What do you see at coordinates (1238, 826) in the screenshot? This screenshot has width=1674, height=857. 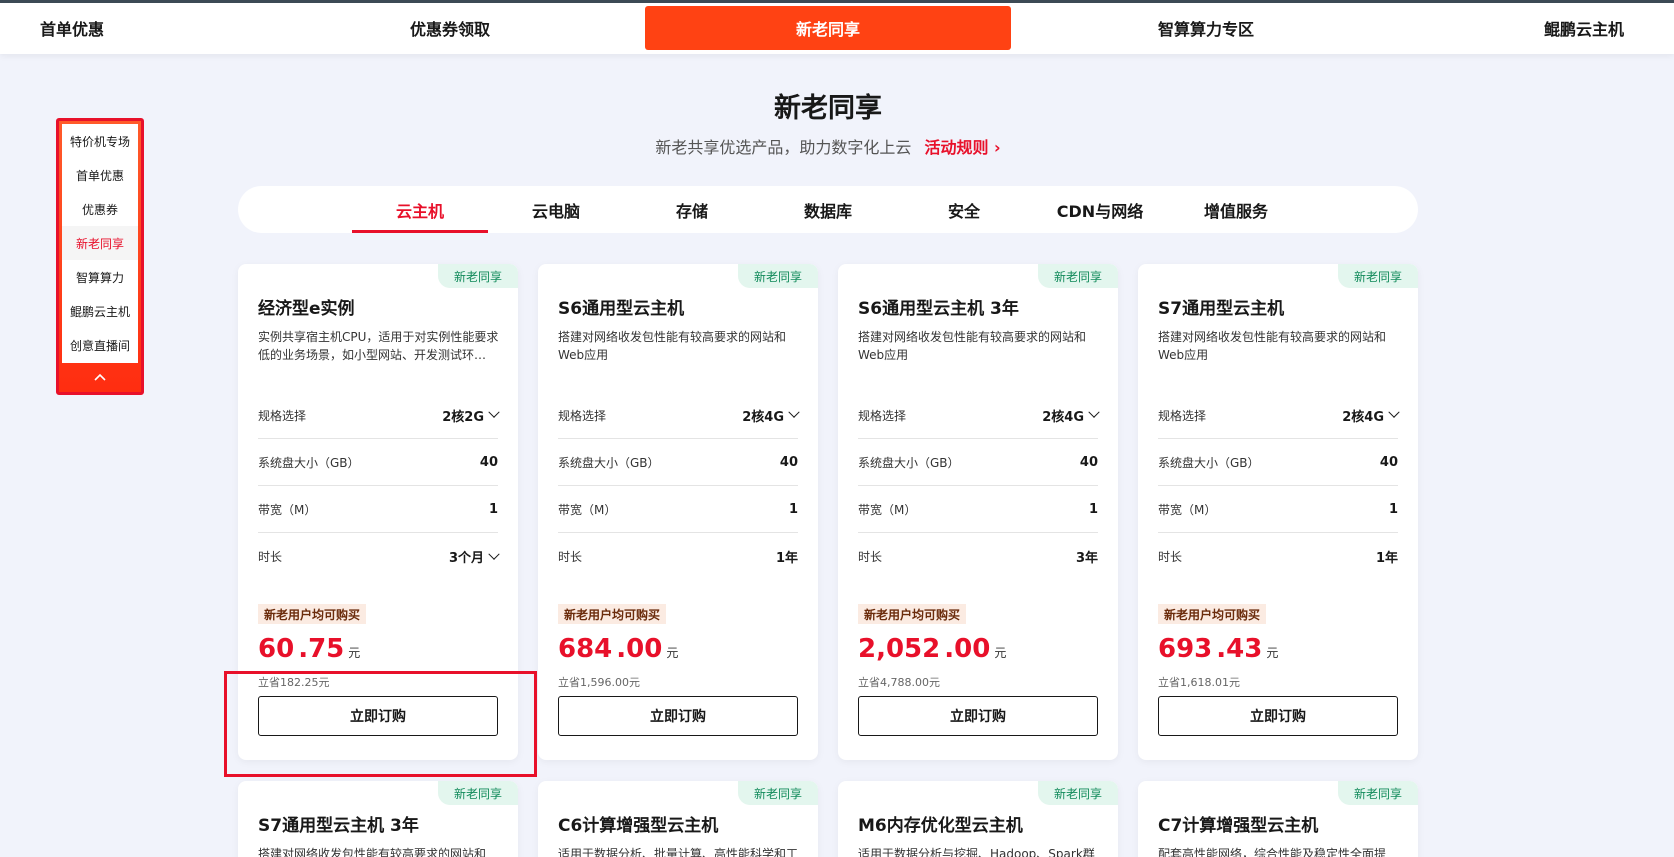 I see `card-title: C7计算增强型云主机` at bounding box center [1238, 826].